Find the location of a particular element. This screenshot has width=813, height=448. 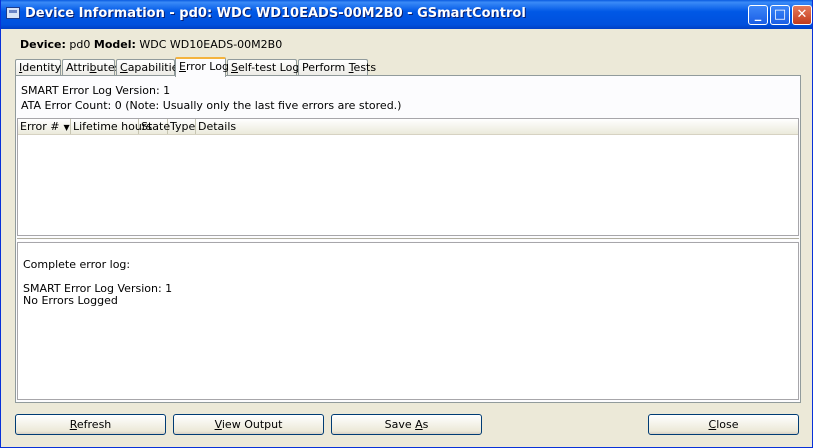

close-button: Close is located at coordinates (723, 424).